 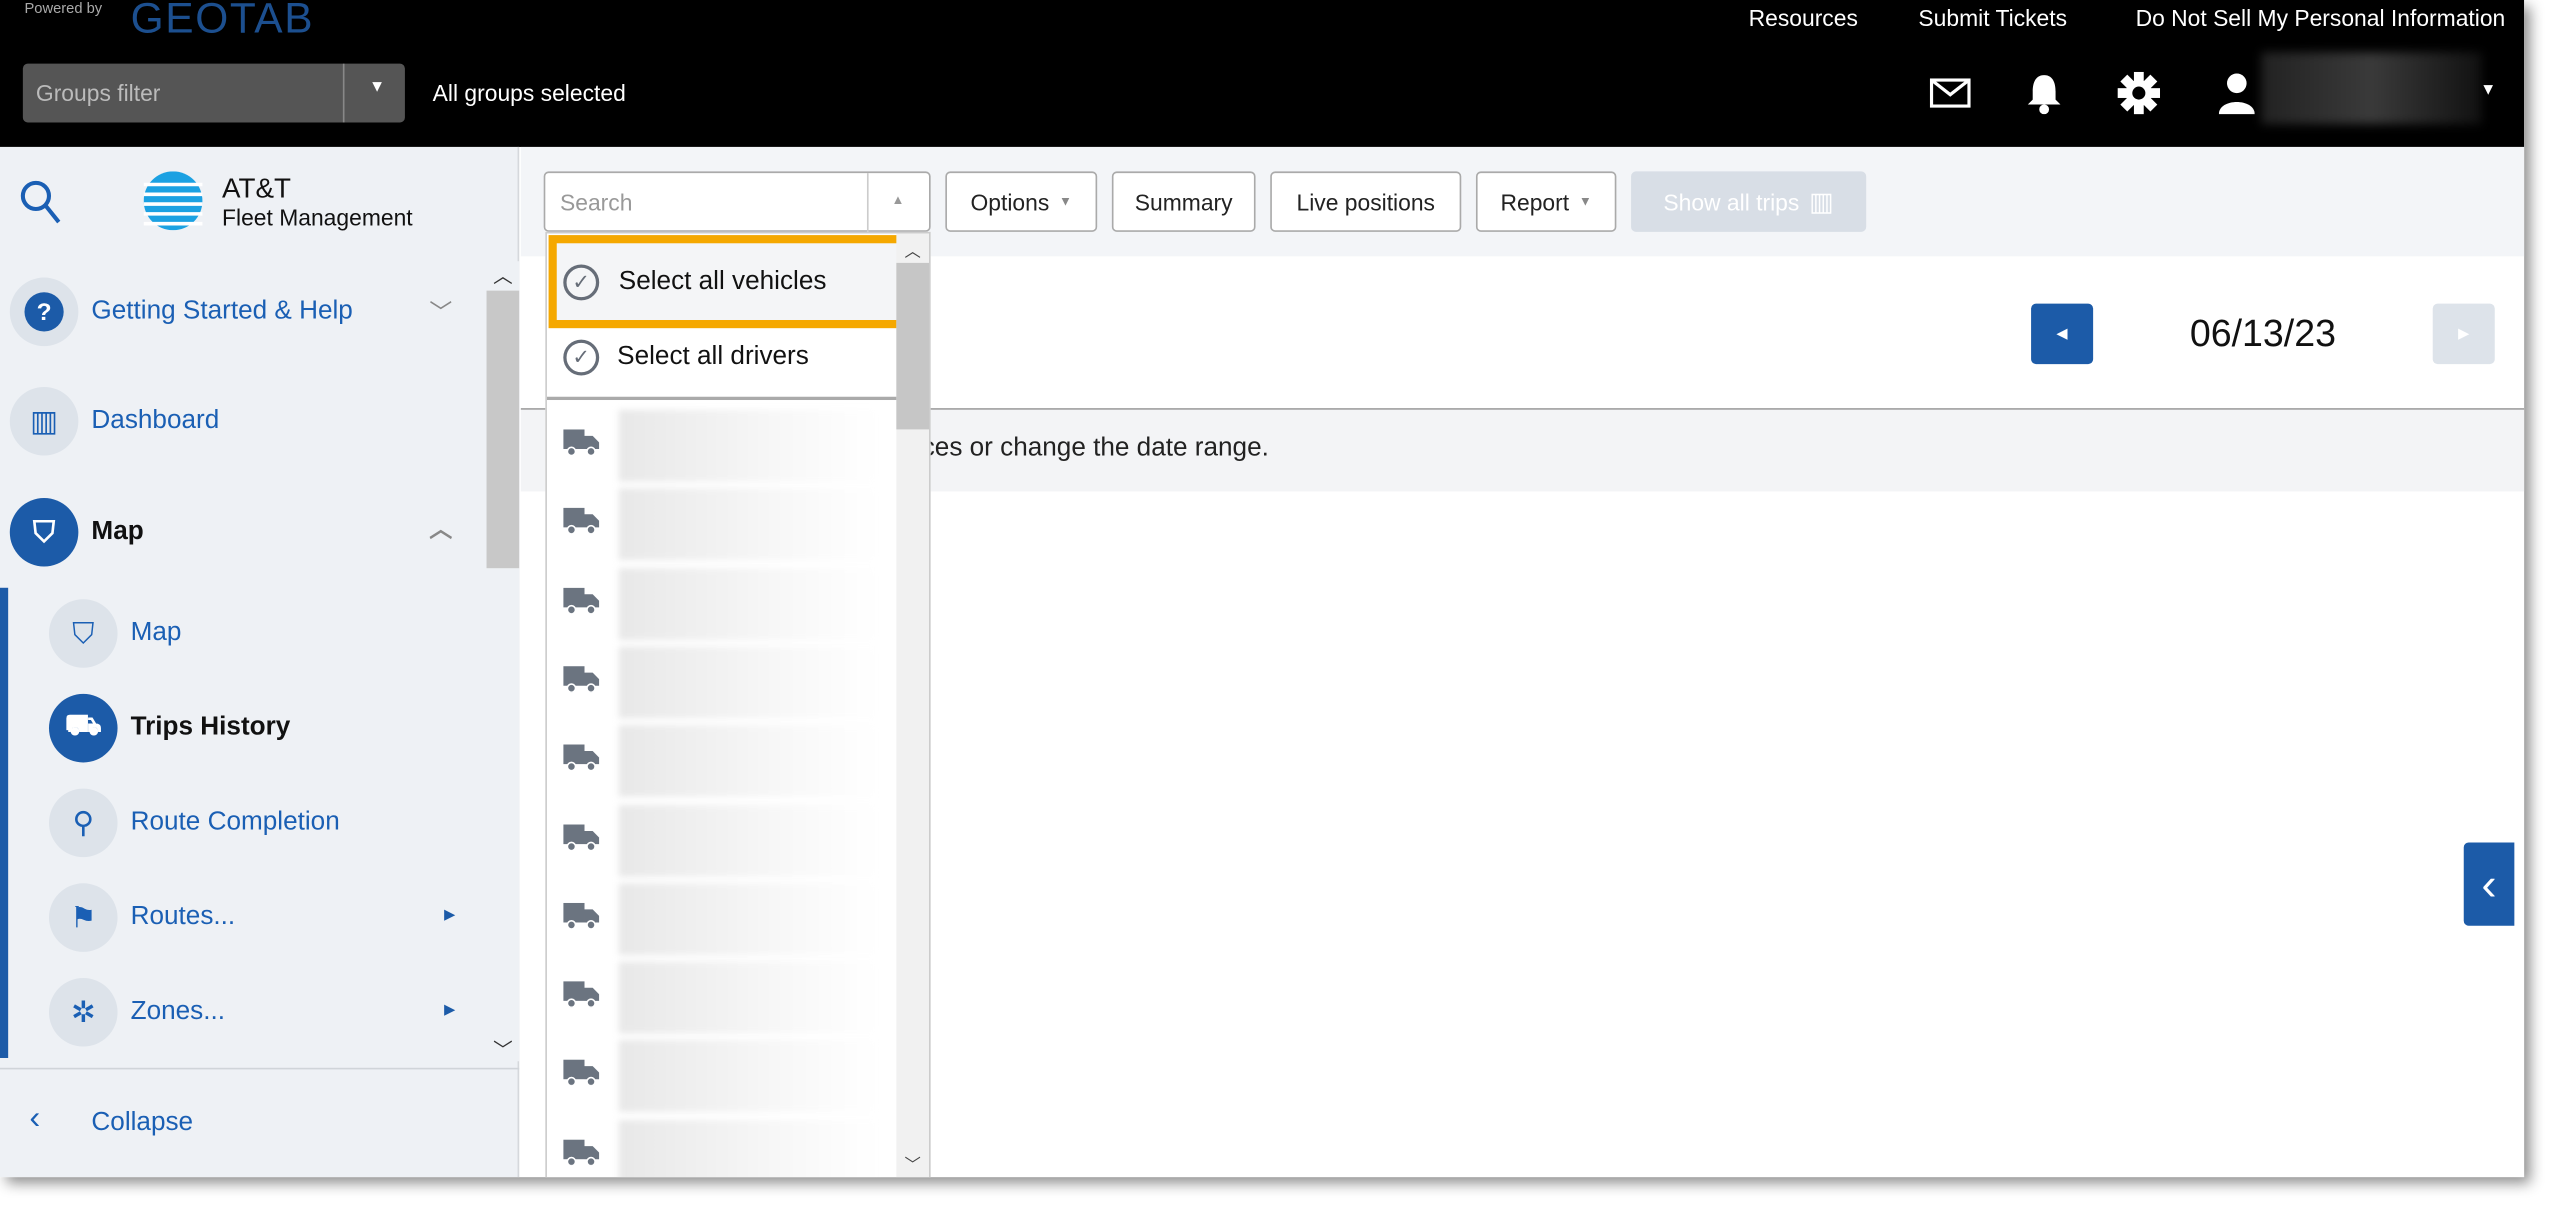 I want to click on arrow-right-icon: ▶, so click(x=2464, y=333).